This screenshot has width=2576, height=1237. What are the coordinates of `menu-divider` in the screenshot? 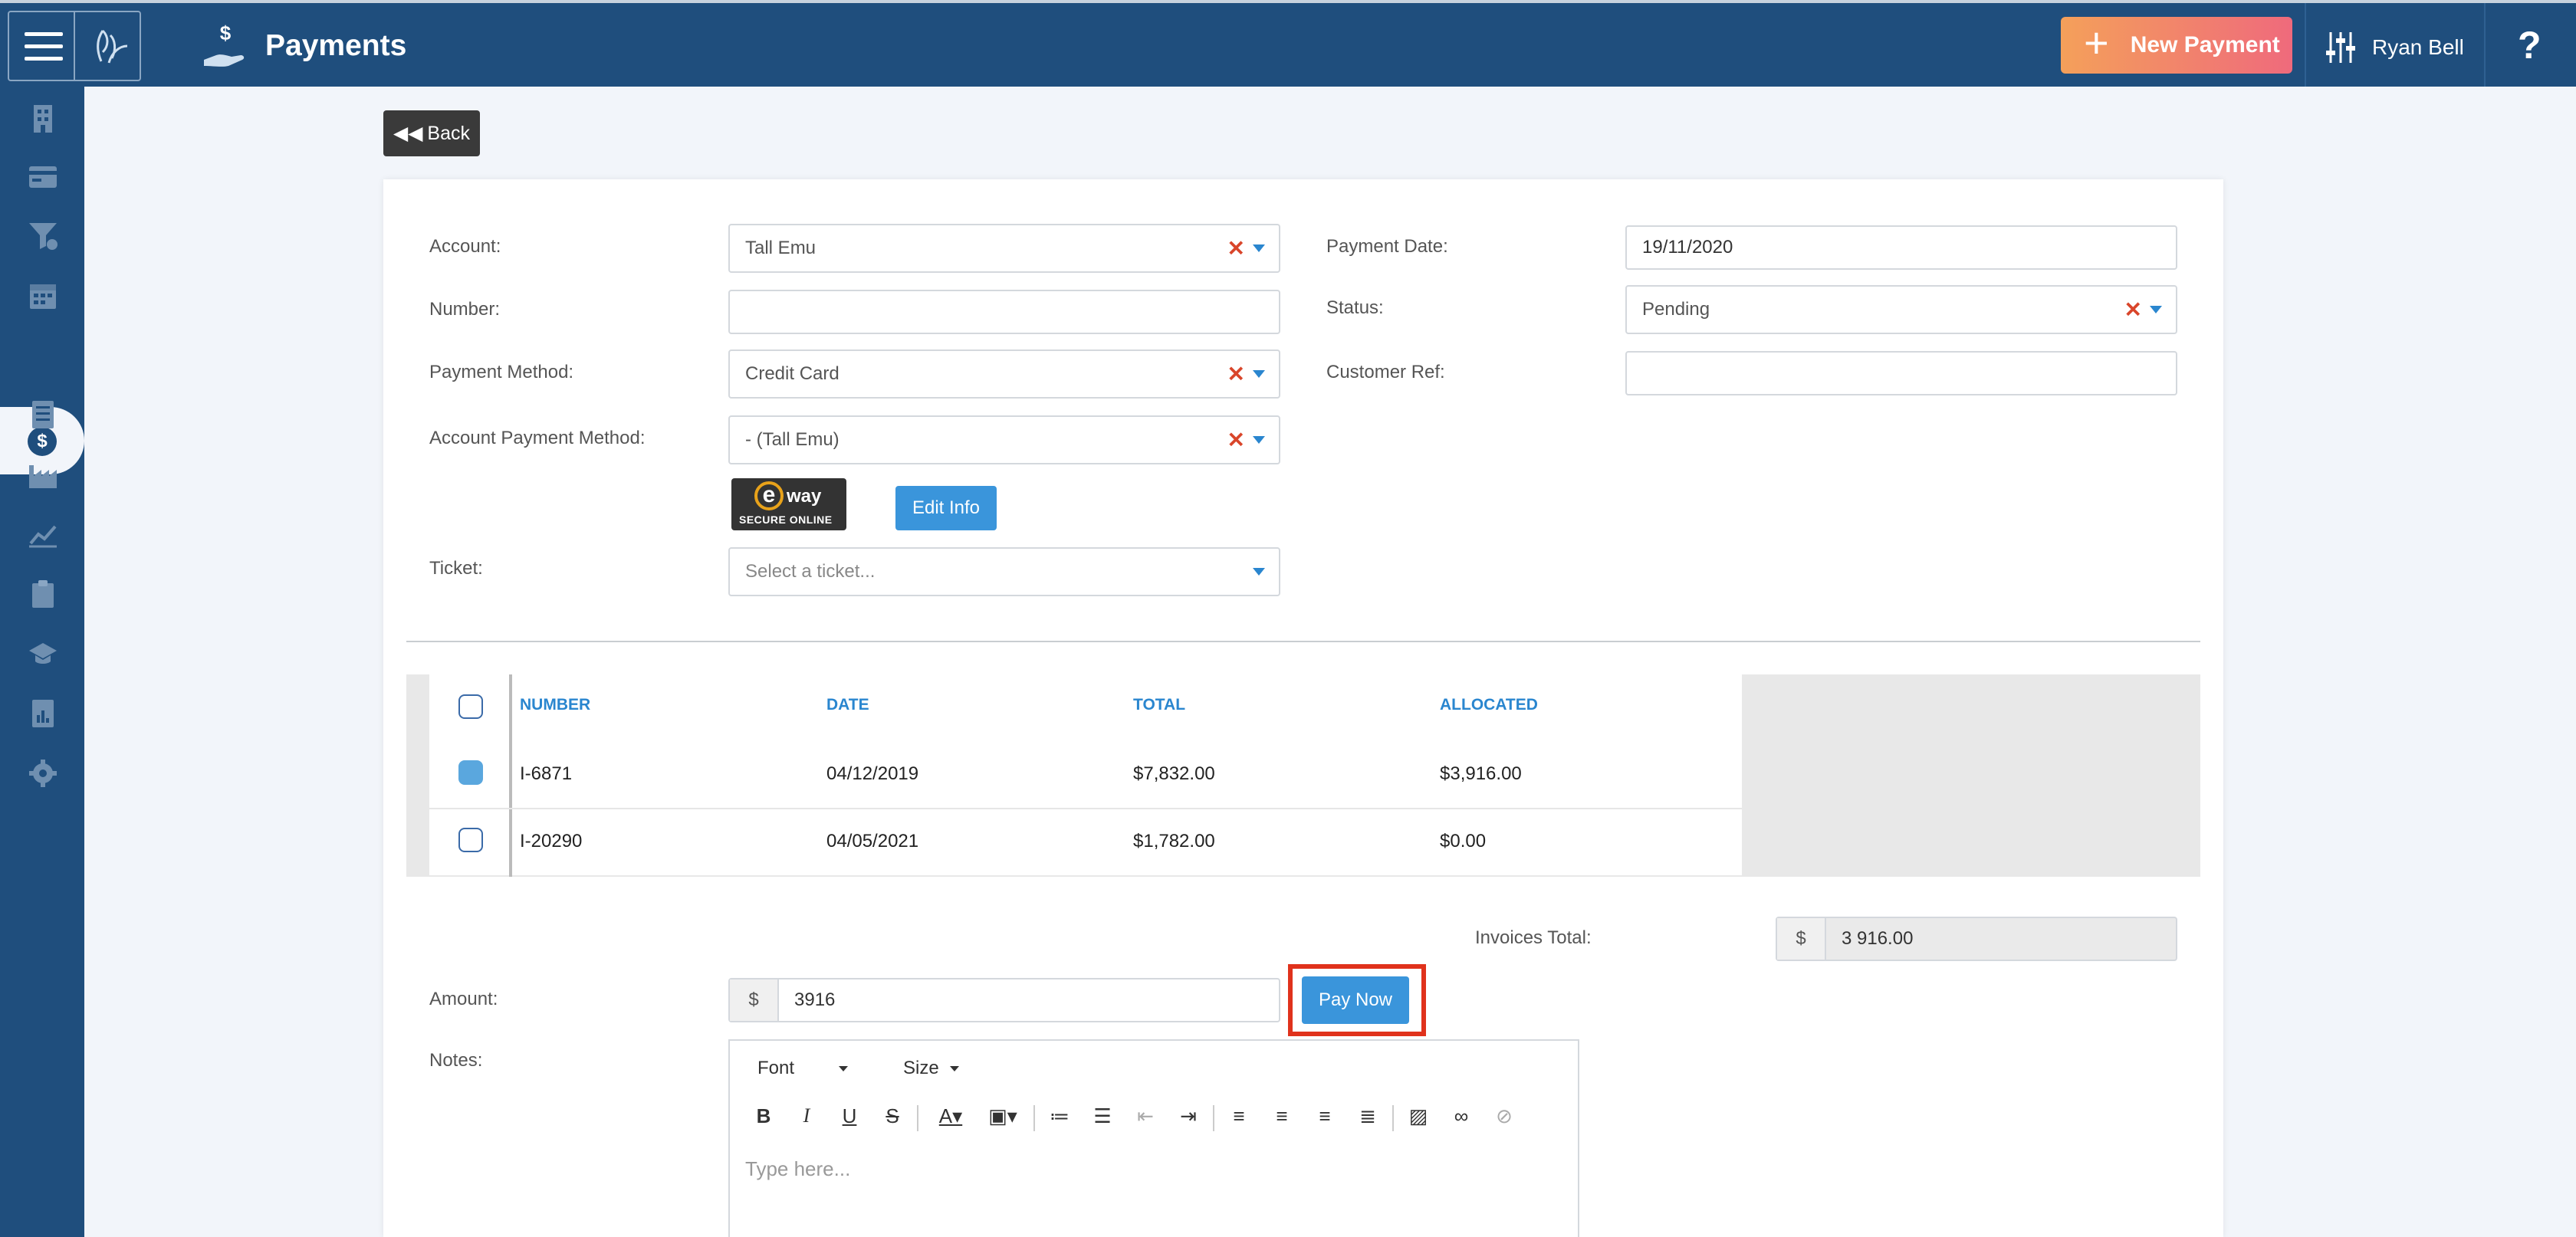 It's located at (75, 46).